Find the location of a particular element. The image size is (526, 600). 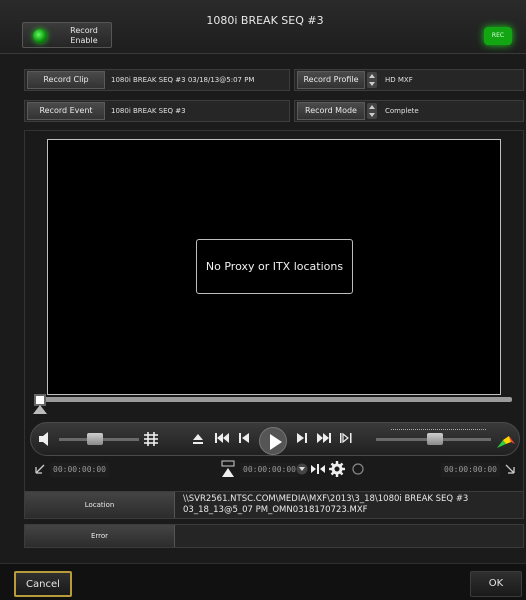

record-profile-spinner-icon is located at coordinates (372, 80).